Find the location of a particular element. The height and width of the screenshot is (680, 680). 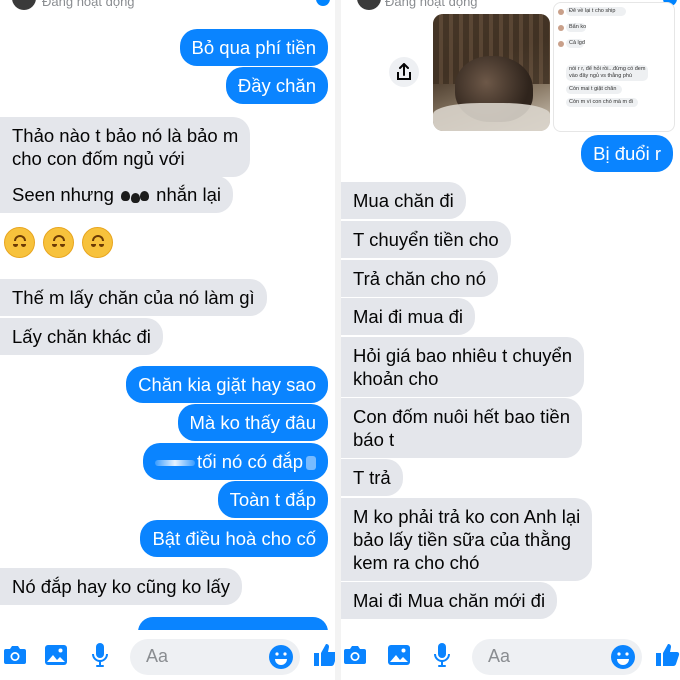

message-outgoing: Bị đuổi r is located at coordinates (627, 153).